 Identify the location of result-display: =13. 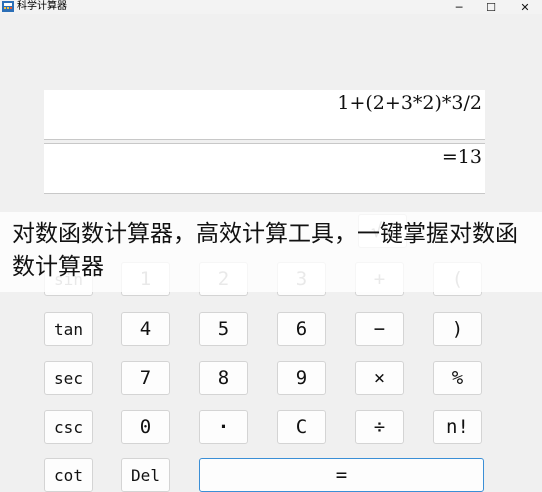
(264, 168).